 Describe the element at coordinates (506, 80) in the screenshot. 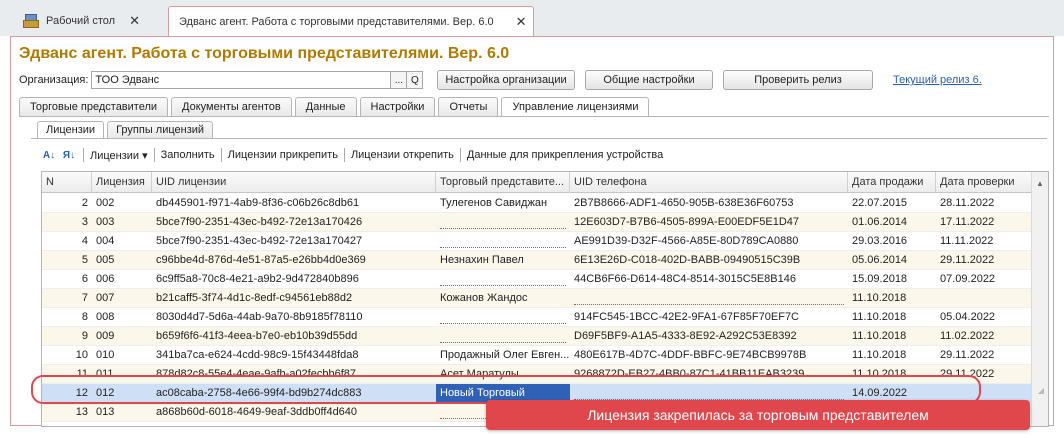

I see `org-settings-button: Настройка организации` at that location.